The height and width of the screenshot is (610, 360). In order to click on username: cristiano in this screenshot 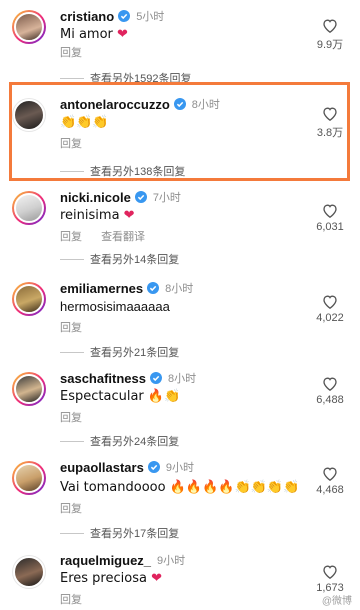, I will do `click(87, 16)`.